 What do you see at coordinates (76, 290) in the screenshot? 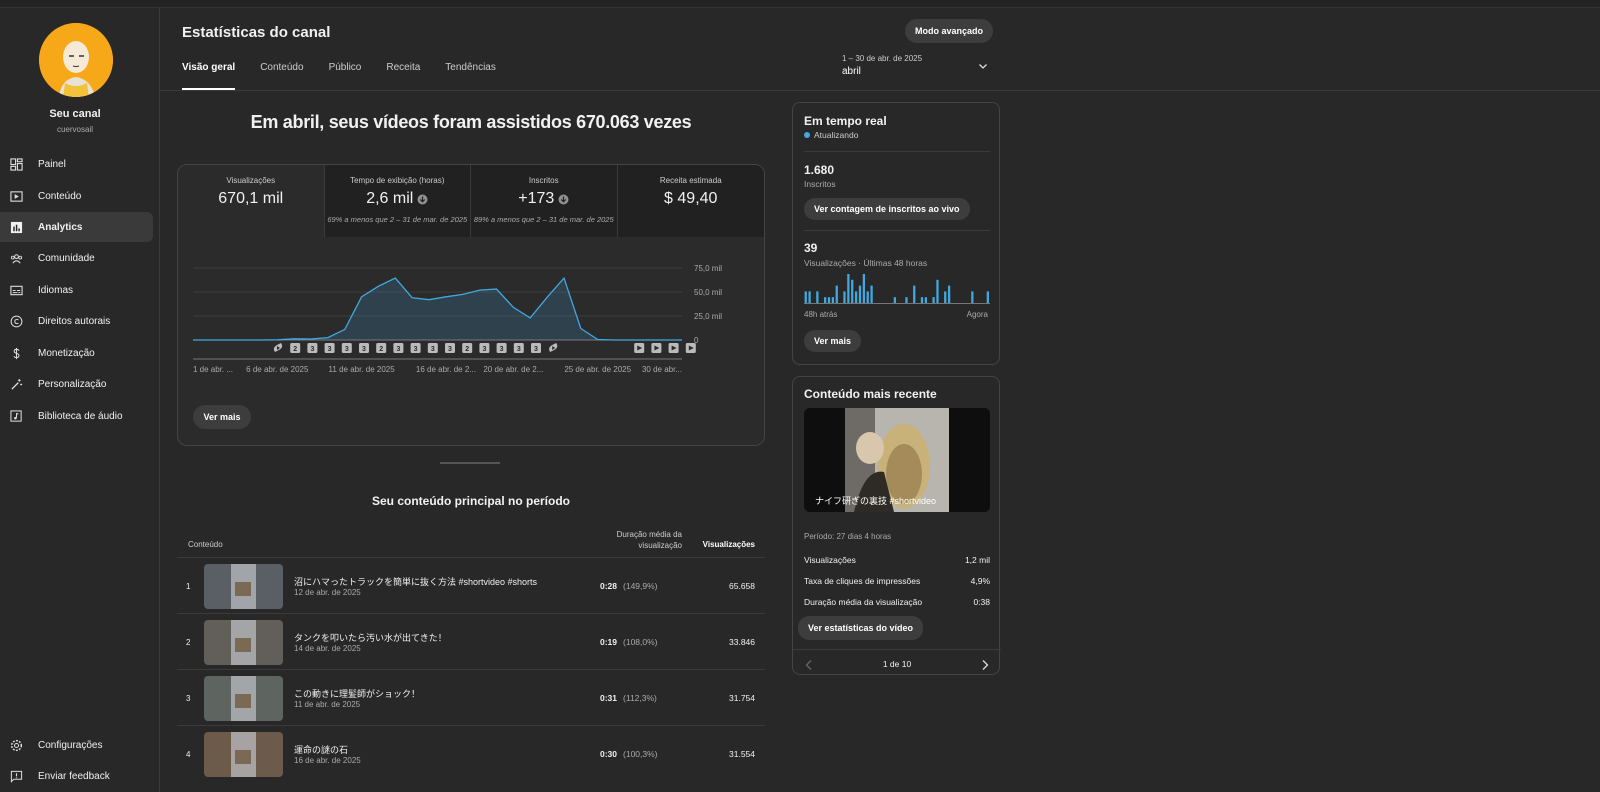
I see `sidebar-item-idiomas: Idiomas` at bounding box center [76, 290].